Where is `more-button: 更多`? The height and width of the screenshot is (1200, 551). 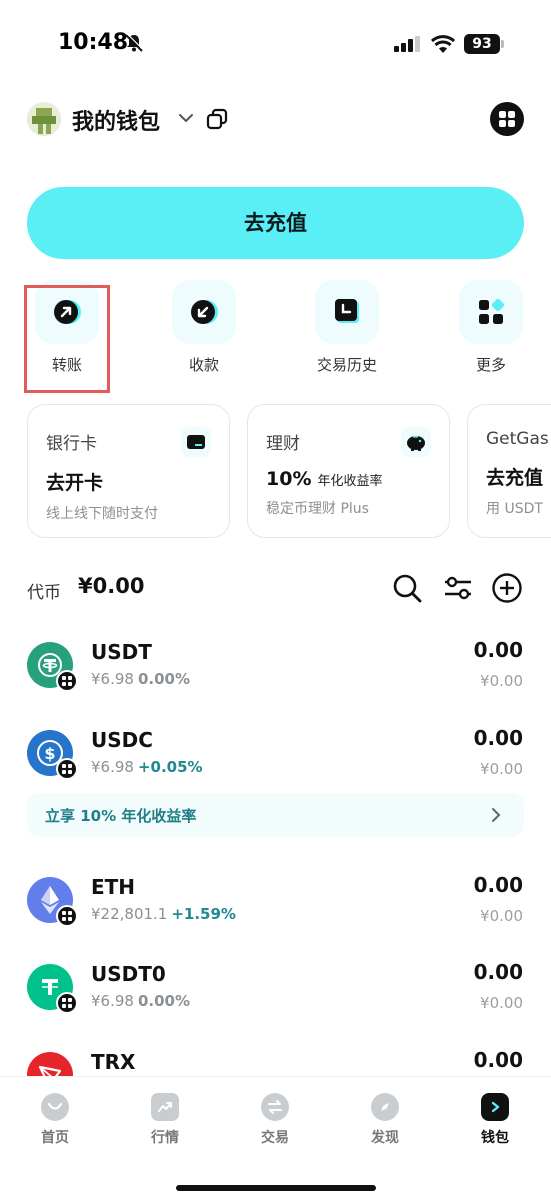
more-button: 更多 is located at coordinates (491, 327).